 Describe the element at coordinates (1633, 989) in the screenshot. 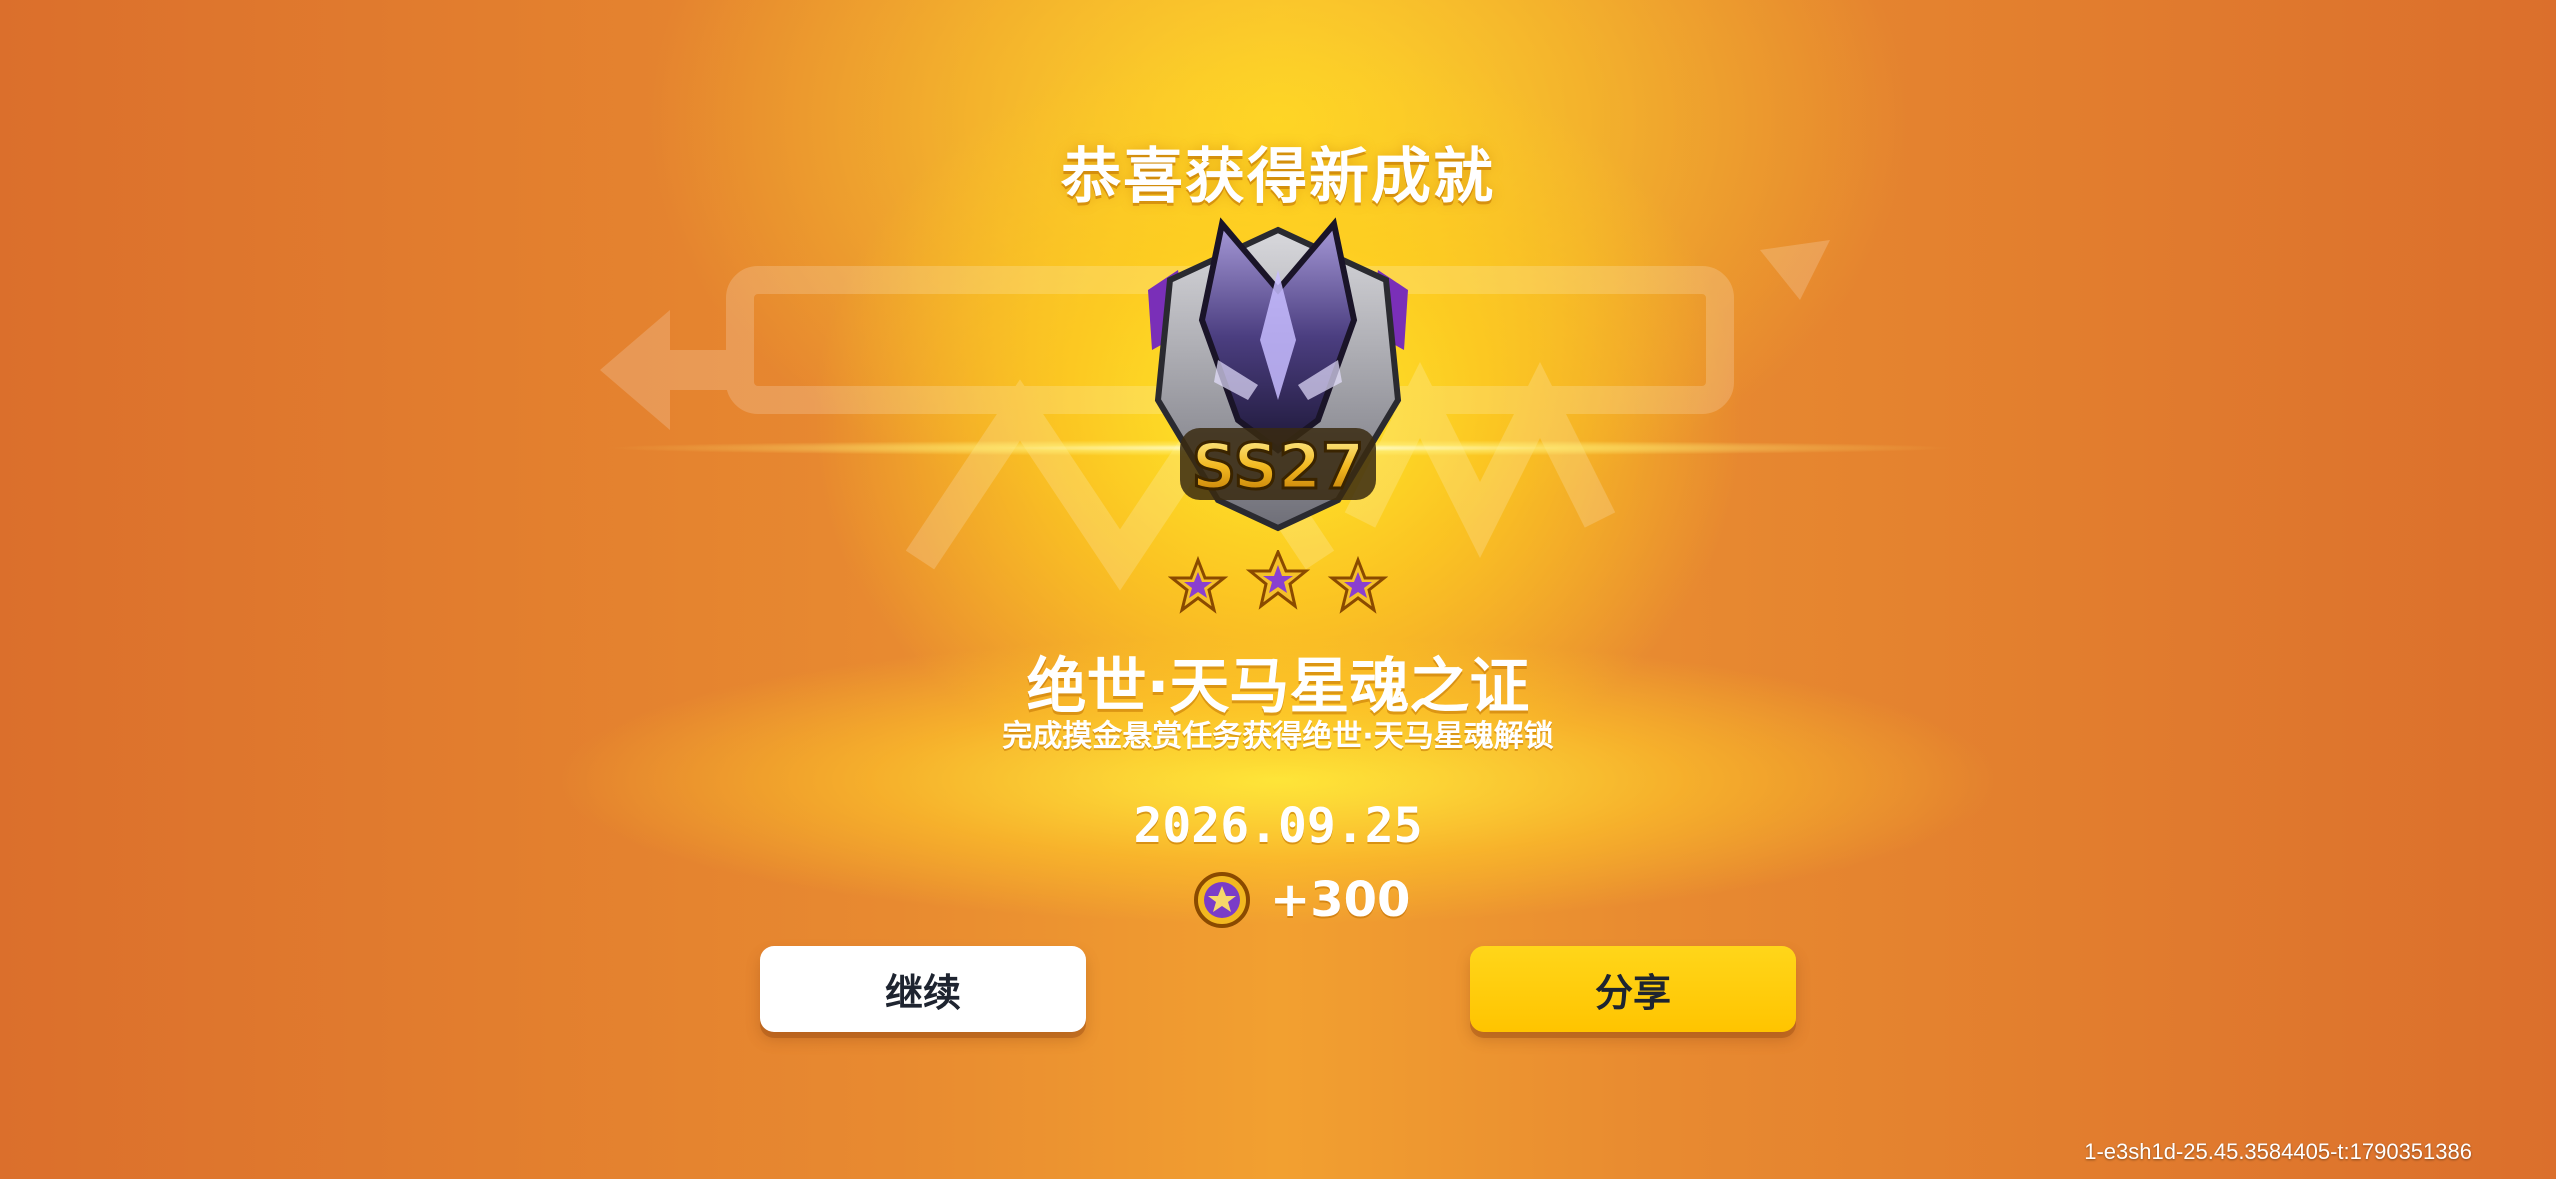

I see `share-button: 分享` at that location.